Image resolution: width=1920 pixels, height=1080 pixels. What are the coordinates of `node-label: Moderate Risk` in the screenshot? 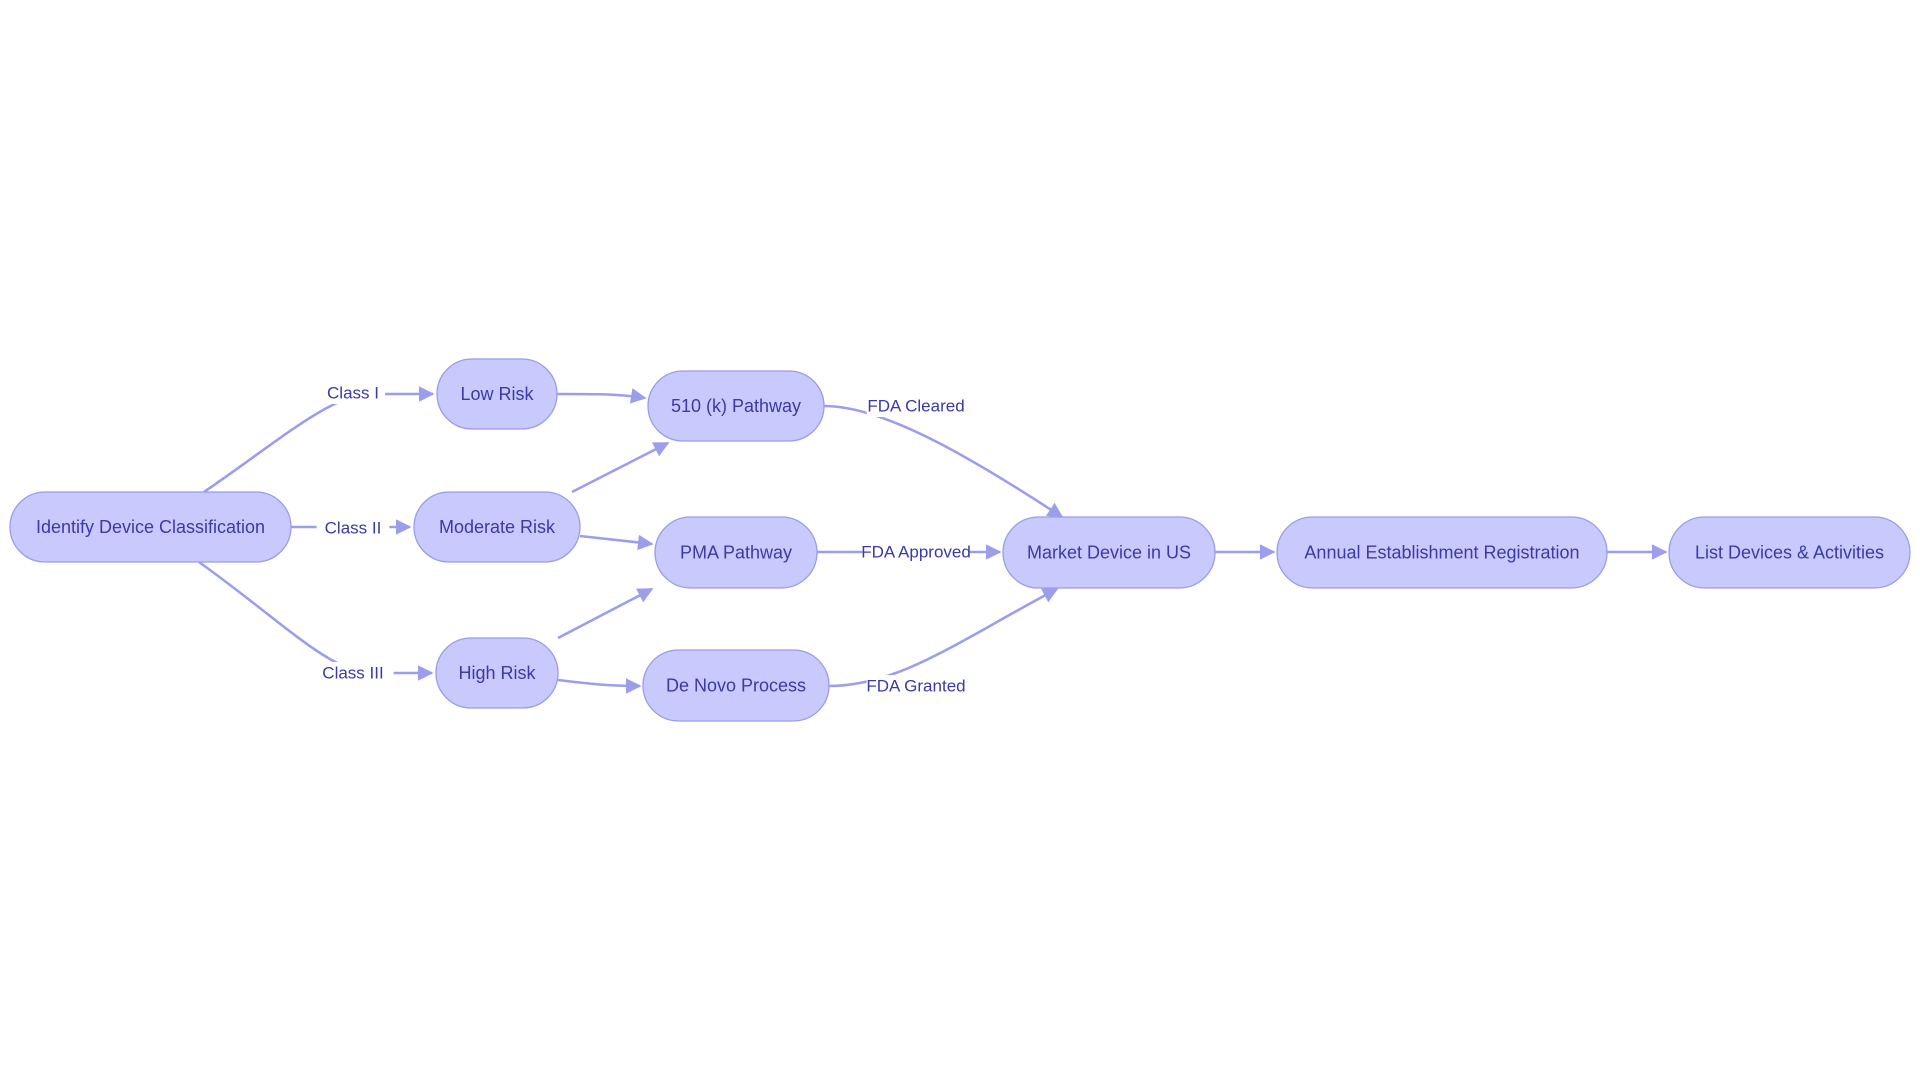 It's located at (497, 527).